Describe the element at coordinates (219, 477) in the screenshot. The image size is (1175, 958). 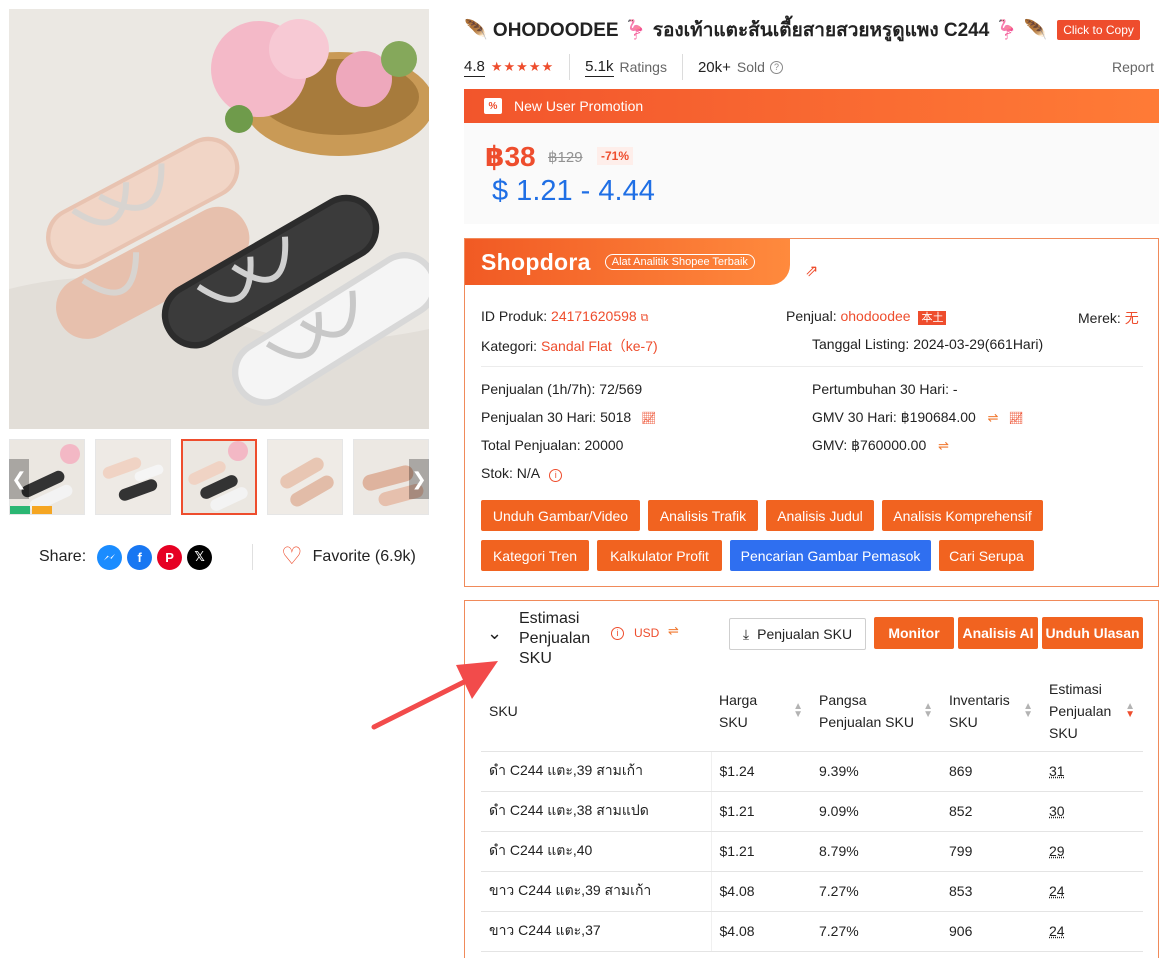
I see `thumbnail-active` at that location.